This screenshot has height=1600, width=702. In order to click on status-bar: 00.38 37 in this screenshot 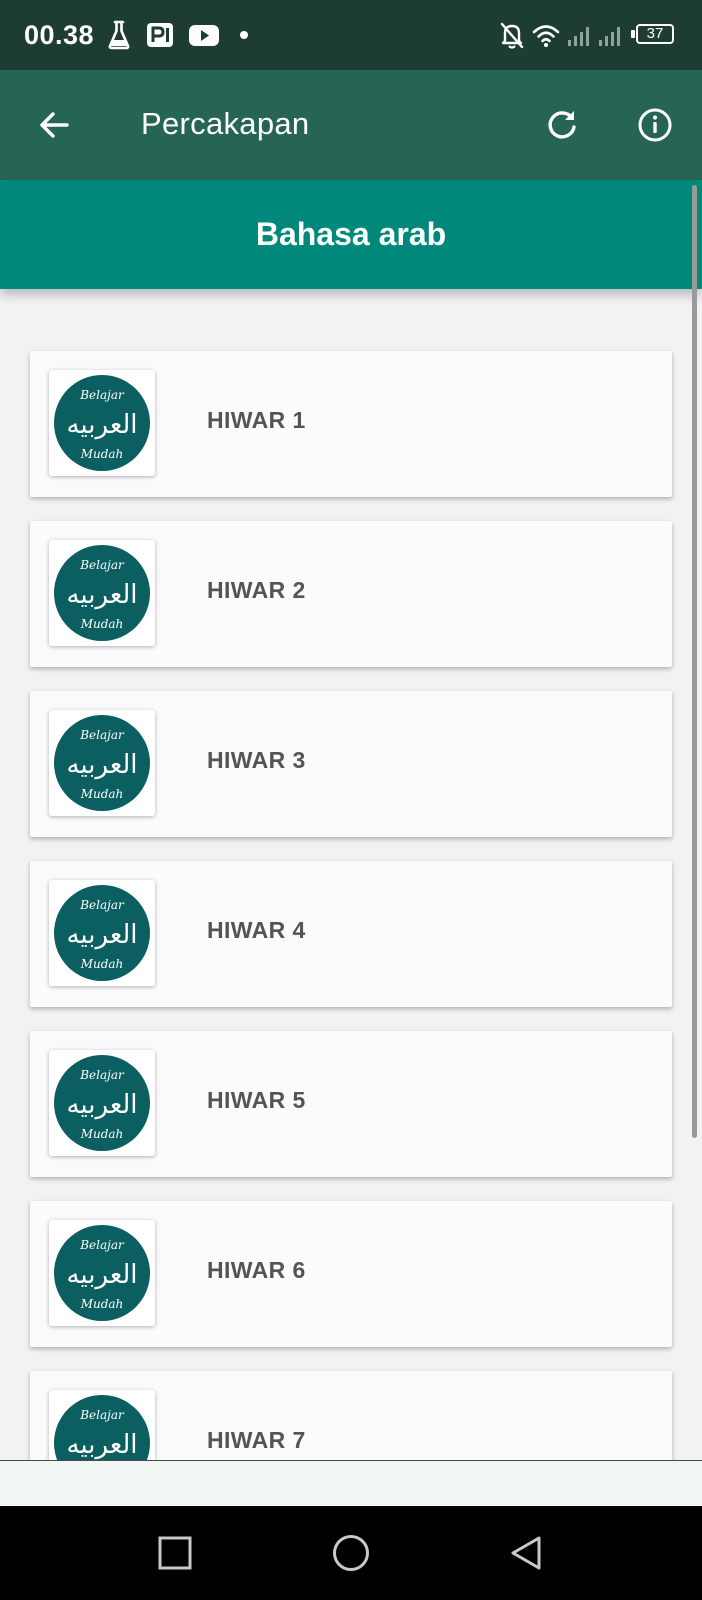, I will do `click(351, 35)`.